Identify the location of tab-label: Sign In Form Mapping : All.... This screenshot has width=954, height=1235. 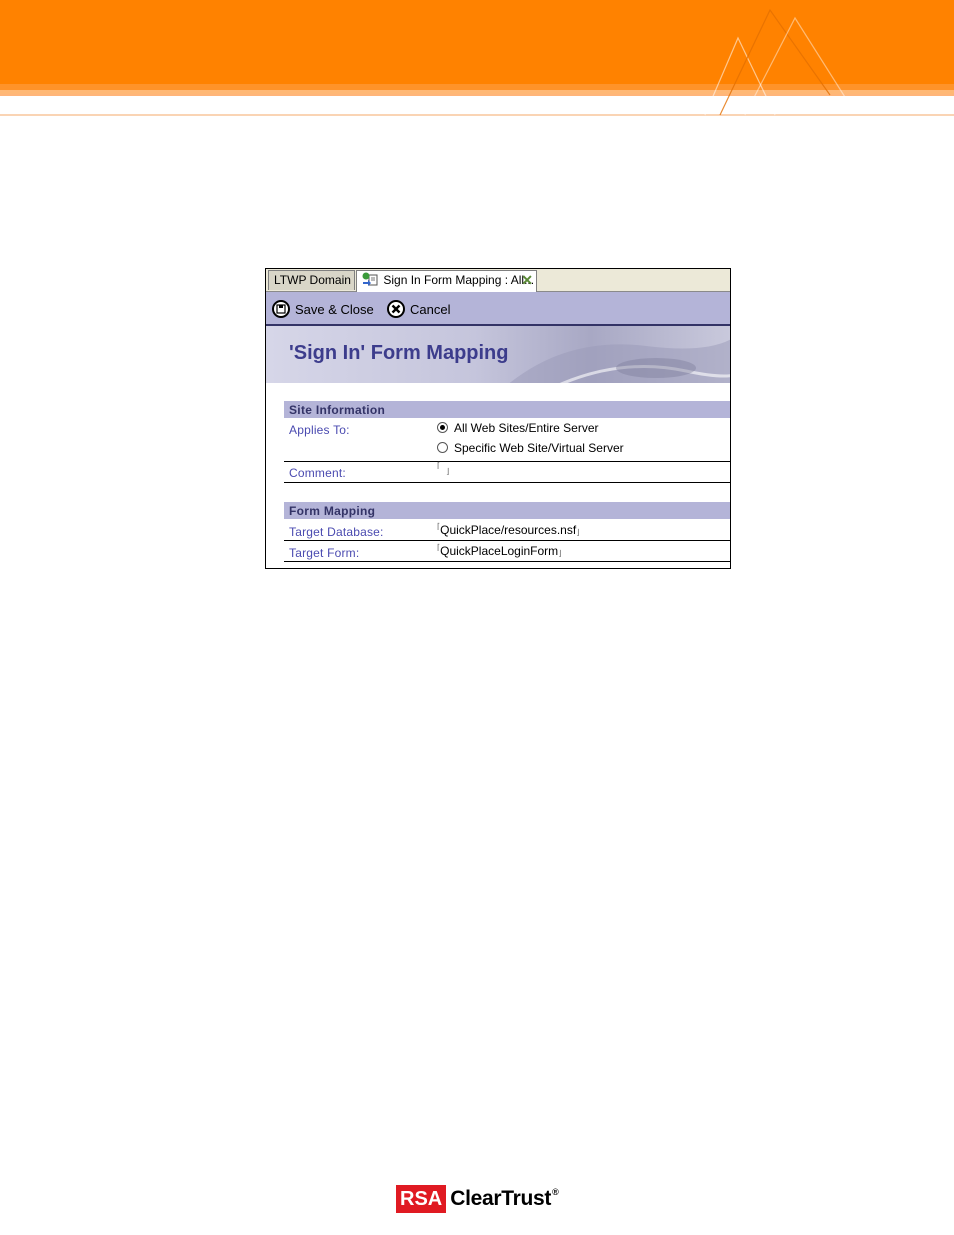
(459, 280).